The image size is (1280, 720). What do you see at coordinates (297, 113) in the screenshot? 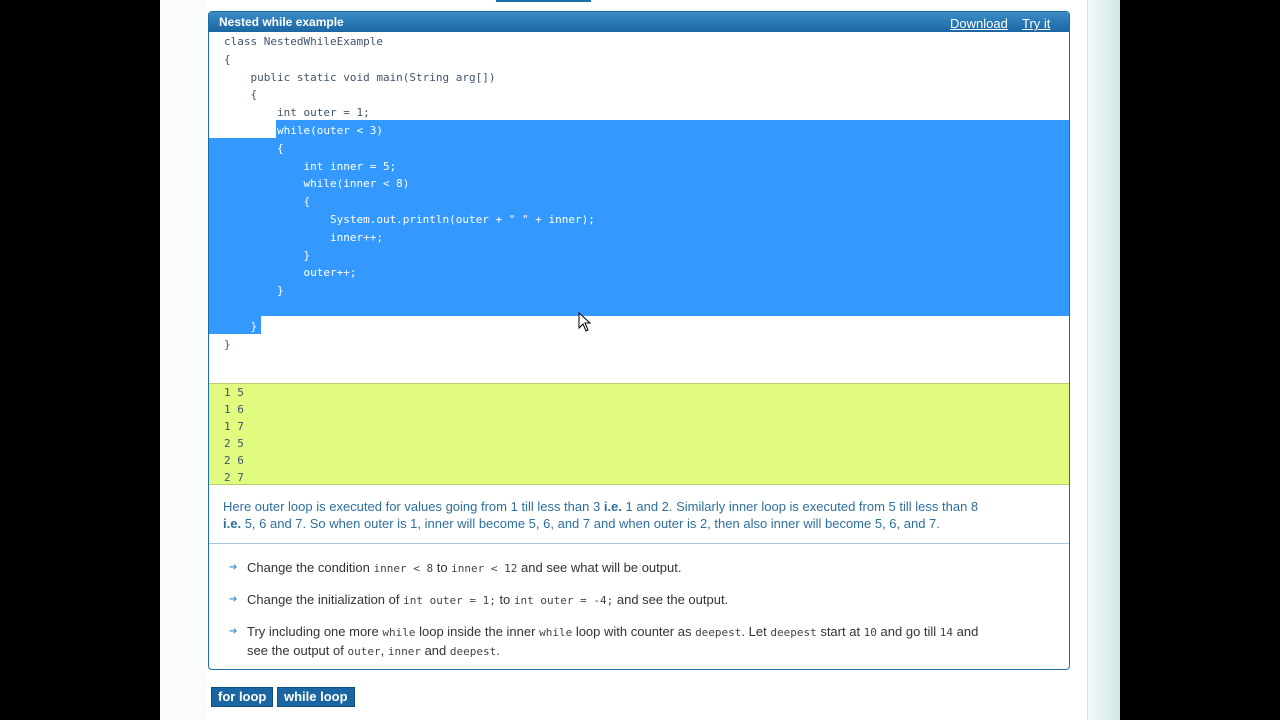
I see `code-line: int outer = 1;` at bounding box center [297, 113].